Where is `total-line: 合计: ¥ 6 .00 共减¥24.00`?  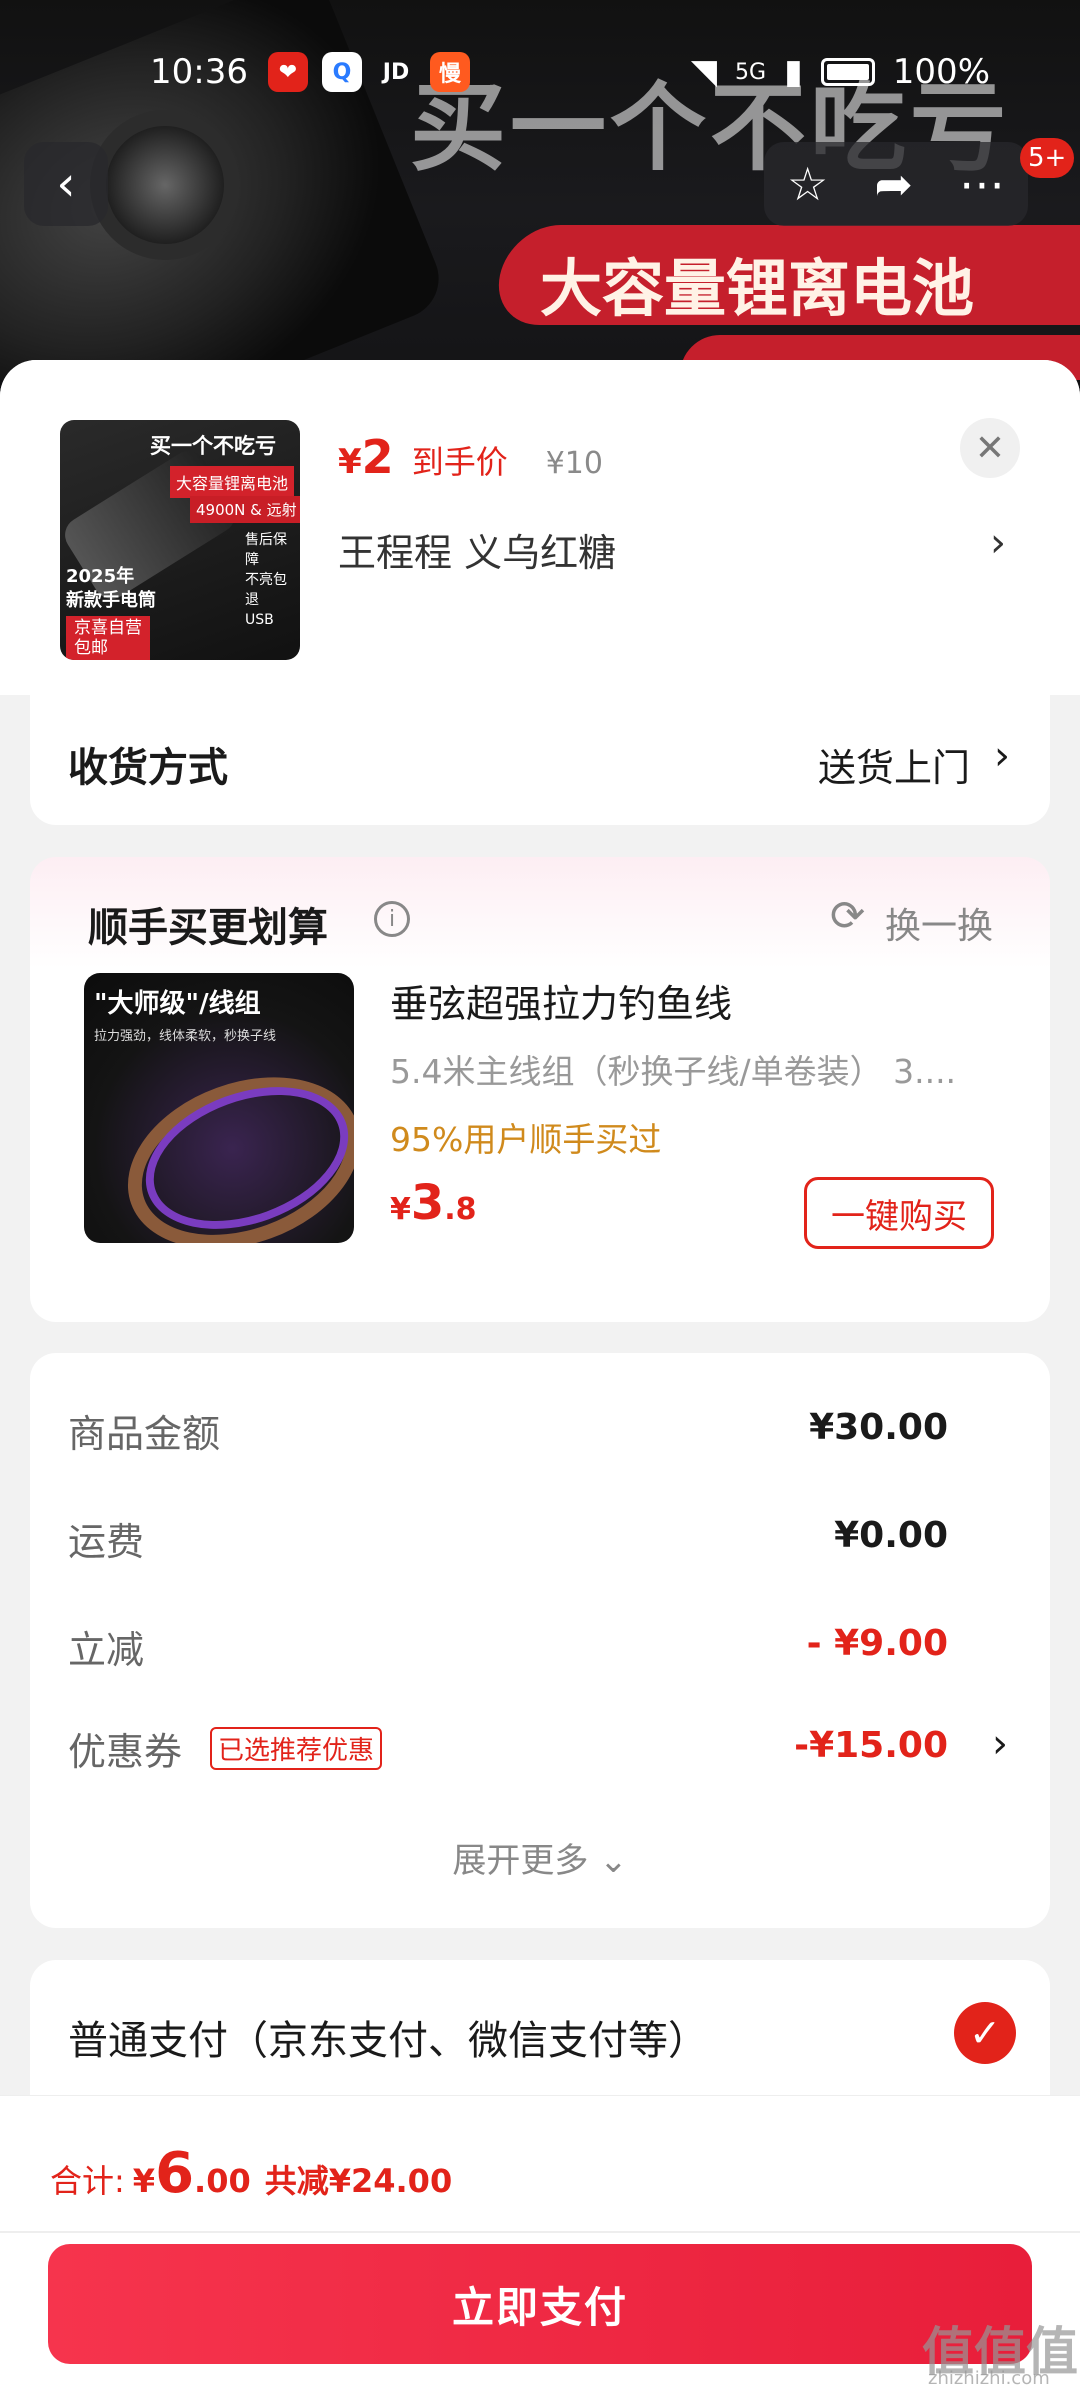
total-line: 合计: ¥ 6 .00 共减¥24.00 is located at coordinates (251, 2173).